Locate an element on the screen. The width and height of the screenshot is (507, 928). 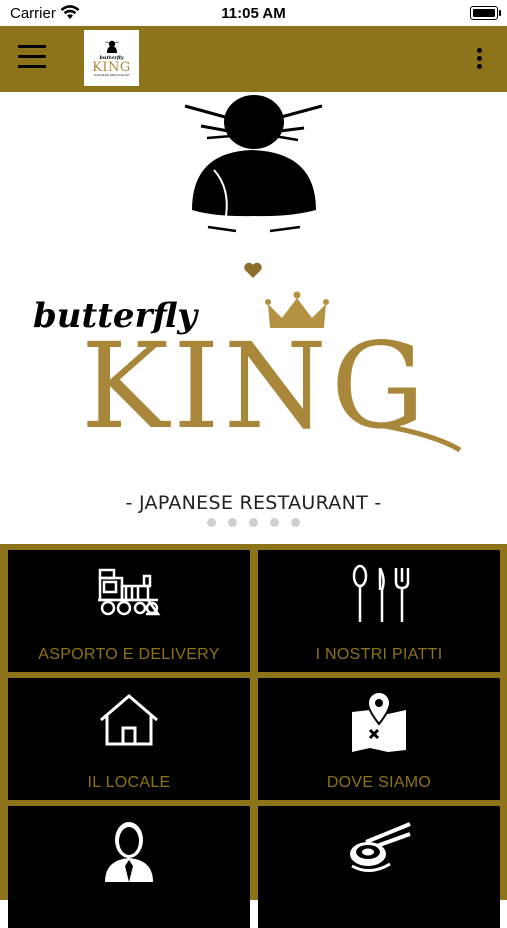
clock: 11:05 AM is located at coordinates (253, 13).